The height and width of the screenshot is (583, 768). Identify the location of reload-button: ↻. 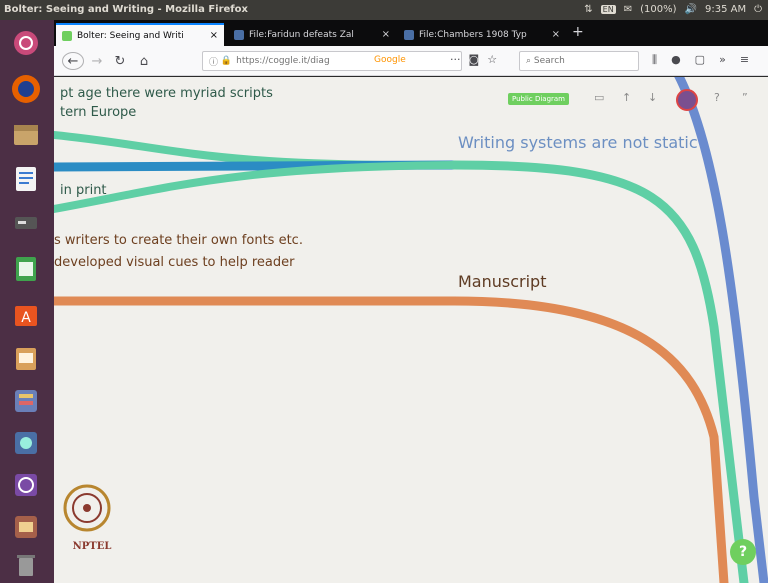
(120, 61).